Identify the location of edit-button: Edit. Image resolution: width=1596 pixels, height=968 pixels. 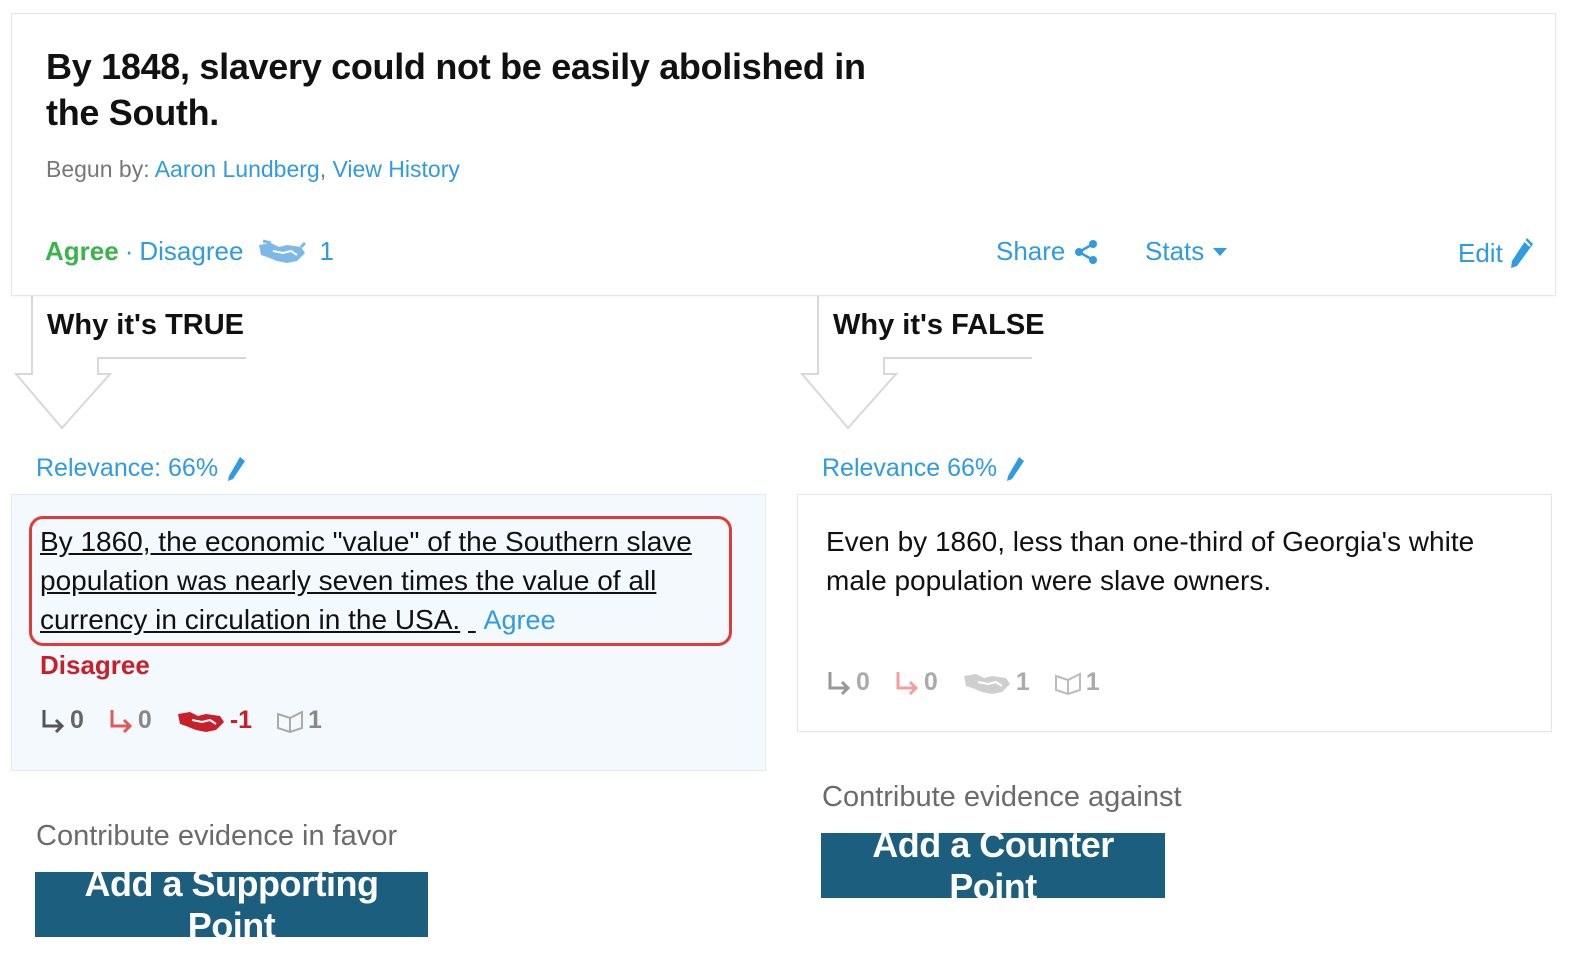
(1496, 253).